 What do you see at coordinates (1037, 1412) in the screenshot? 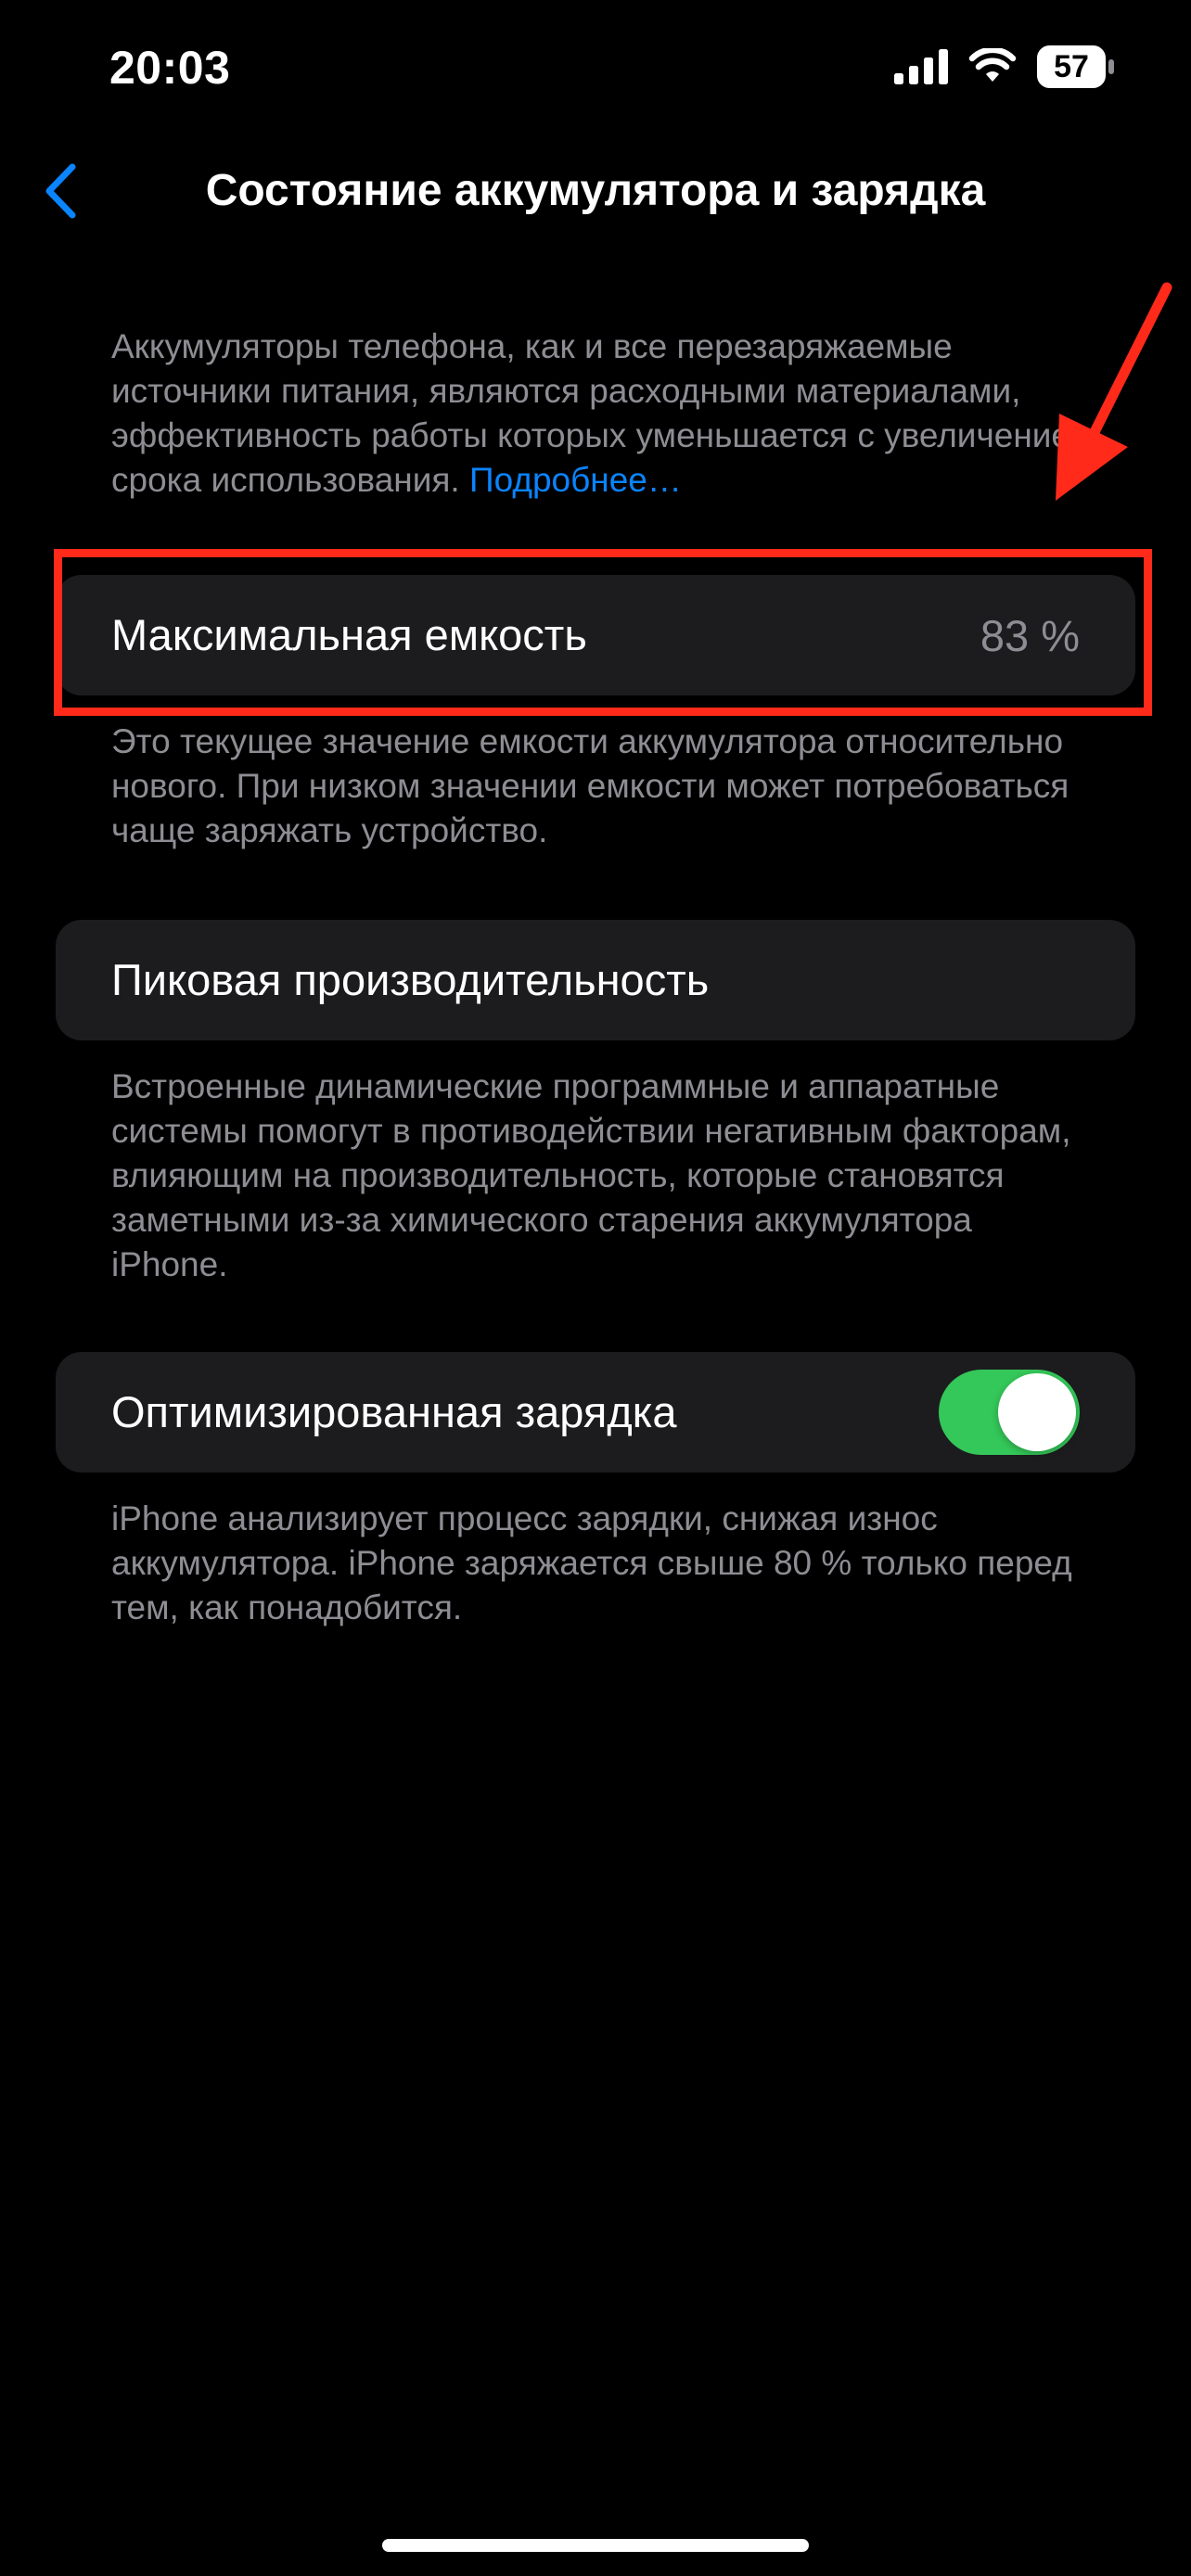
I see `toggle-knob` at bounding box center [1037, 1412].